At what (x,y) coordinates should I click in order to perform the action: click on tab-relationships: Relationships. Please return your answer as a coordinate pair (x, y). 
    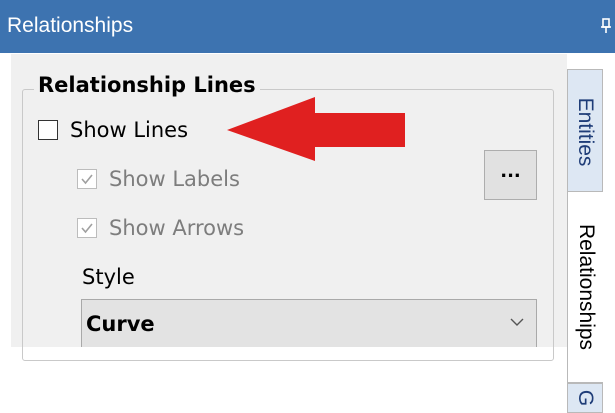
    Looking at the image, I should click on (585, 287).